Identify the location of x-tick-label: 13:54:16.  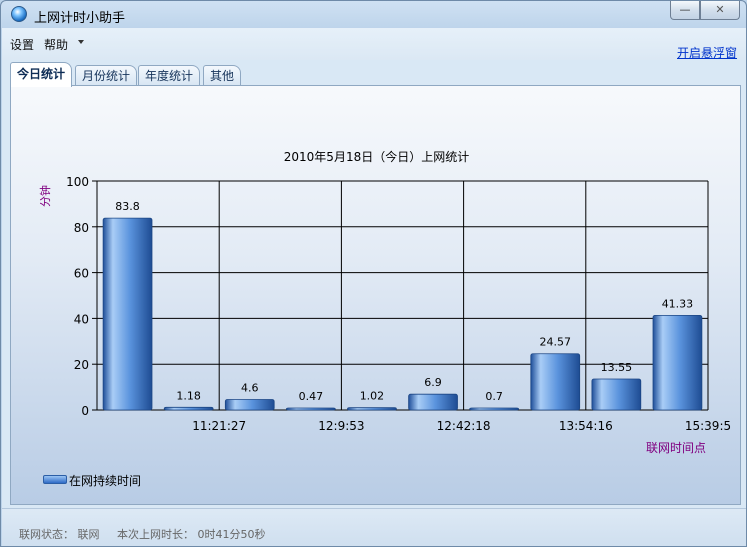
(586, 426).